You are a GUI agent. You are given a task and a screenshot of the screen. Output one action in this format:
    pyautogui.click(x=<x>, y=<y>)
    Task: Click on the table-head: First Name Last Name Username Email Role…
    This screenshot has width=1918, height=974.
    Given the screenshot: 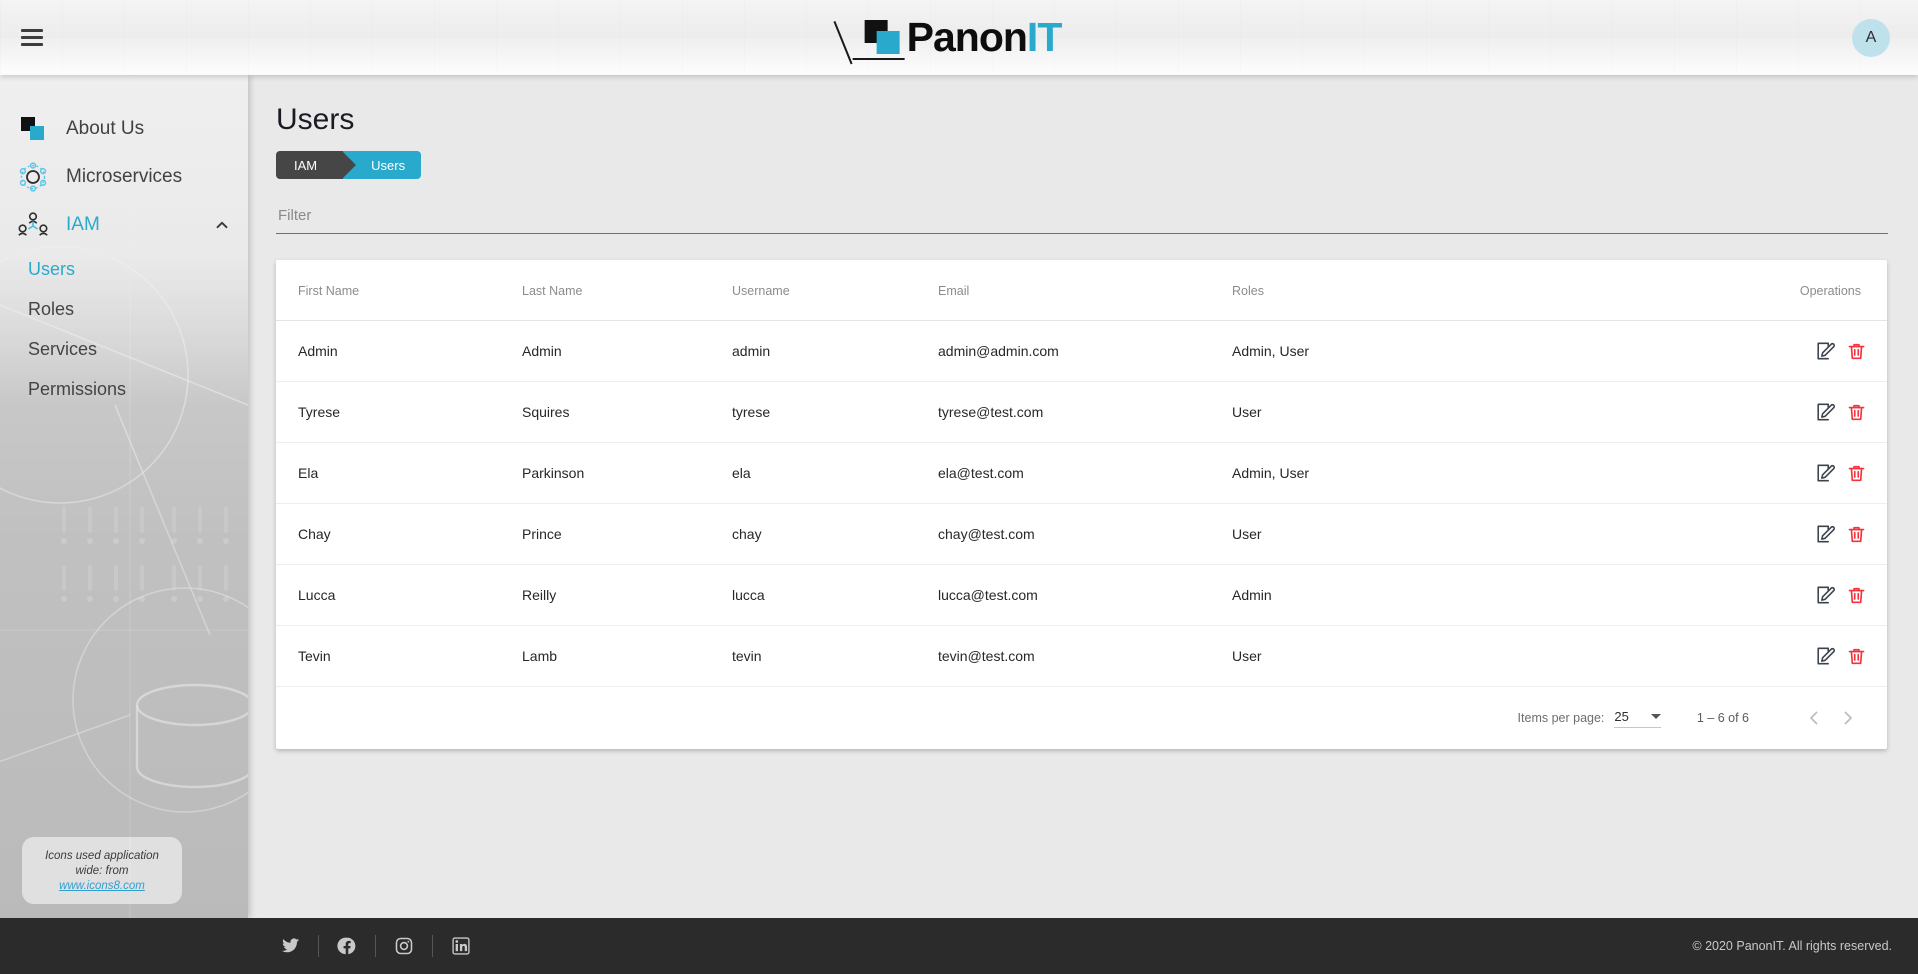 What is the action you would take?
    pyautogui.click(x=1081, y=290)
    